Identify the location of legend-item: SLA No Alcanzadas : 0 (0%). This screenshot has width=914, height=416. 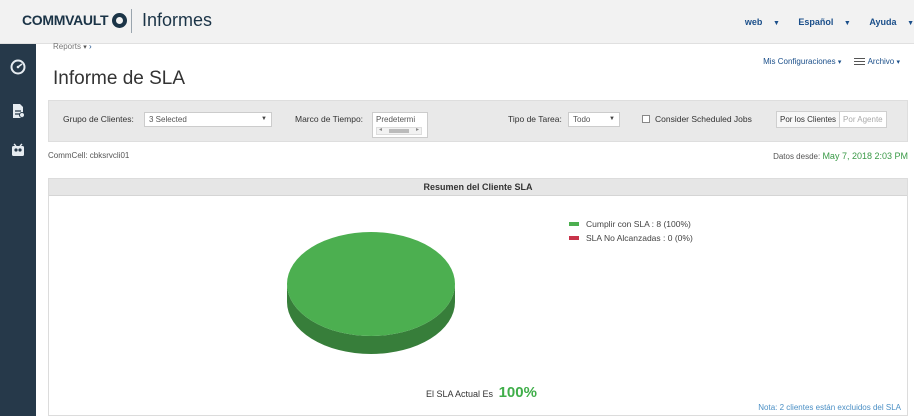
(631, 238).